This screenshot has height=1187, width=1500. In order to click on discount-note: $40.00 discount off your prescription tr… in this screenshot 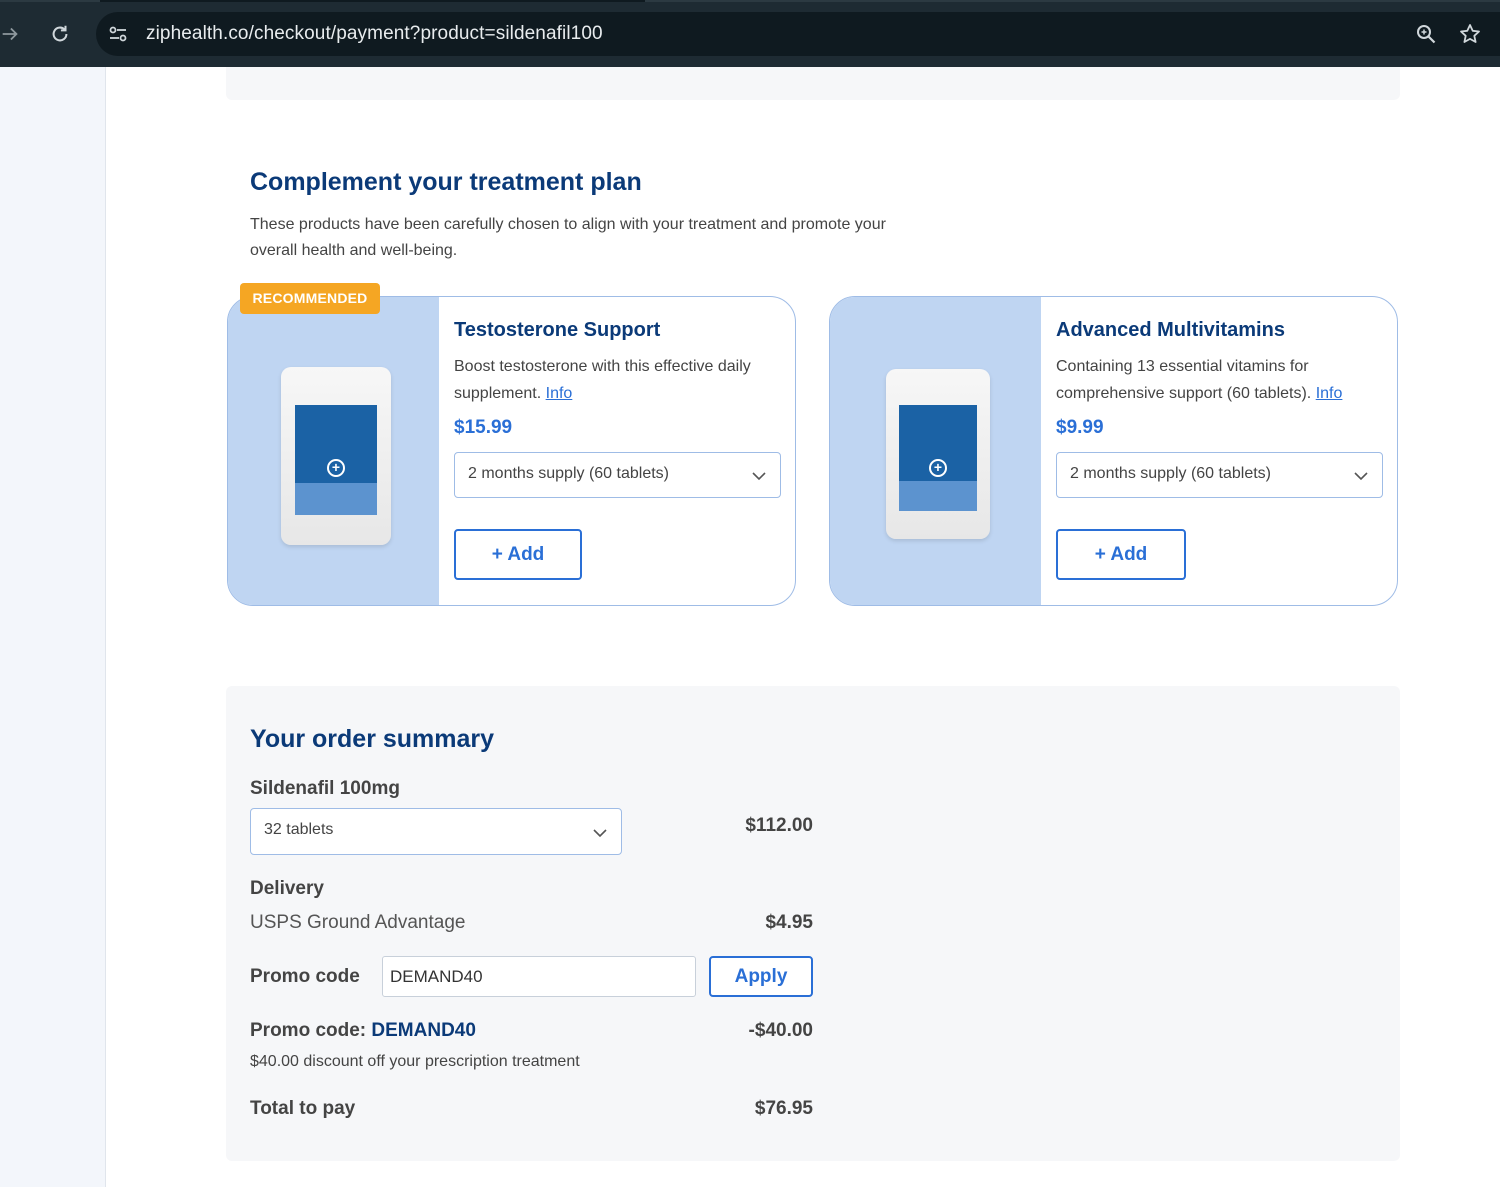, I will do `click(415, 1061)`.